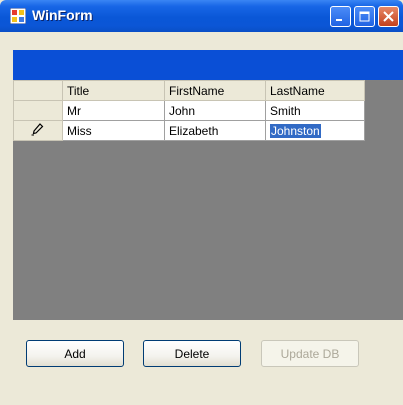 This screenshot has height=405, width=403. I want to click on header-row: Title FirstName LastName, so click(189, 90).